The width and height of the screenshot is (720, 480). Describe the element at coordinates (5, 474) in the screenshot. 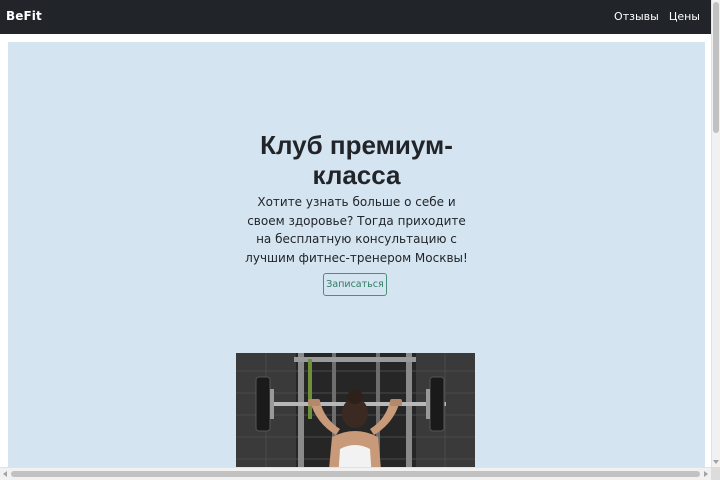

I see `scroll-left-arrow-icon` at that location.